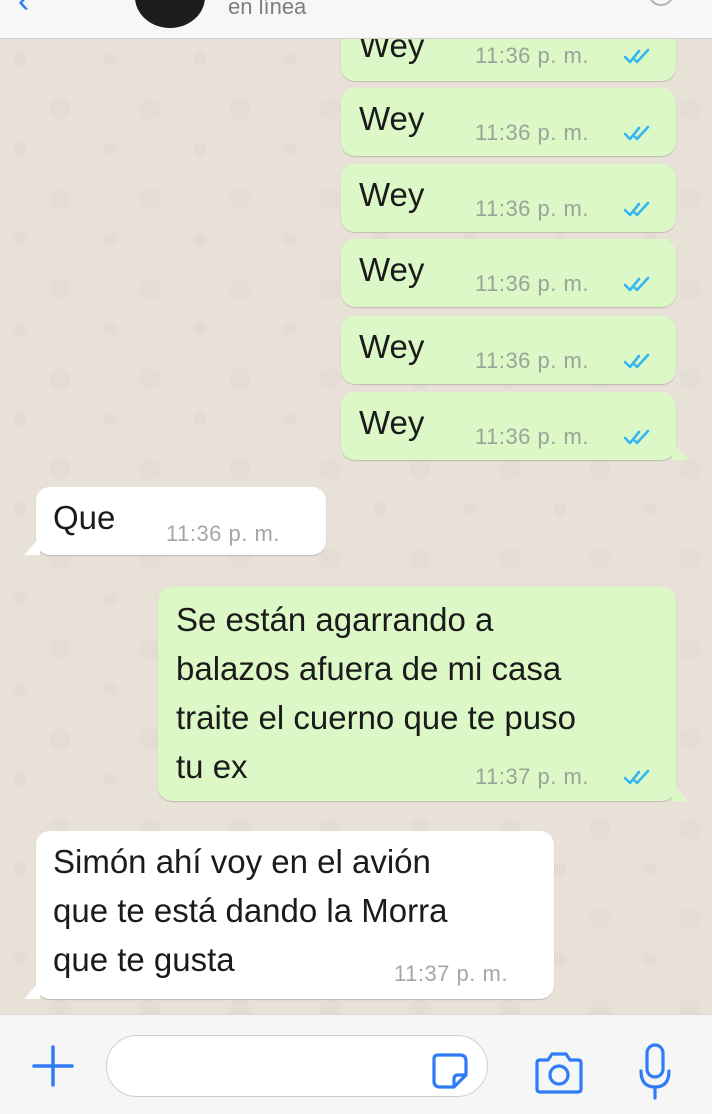  I want to click on sticker-icon, so click(450, 1071).